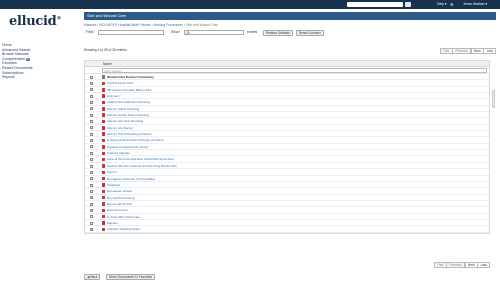 The image size is (500, 281). I want to click on last-page-button: Last, so click(489, 51).